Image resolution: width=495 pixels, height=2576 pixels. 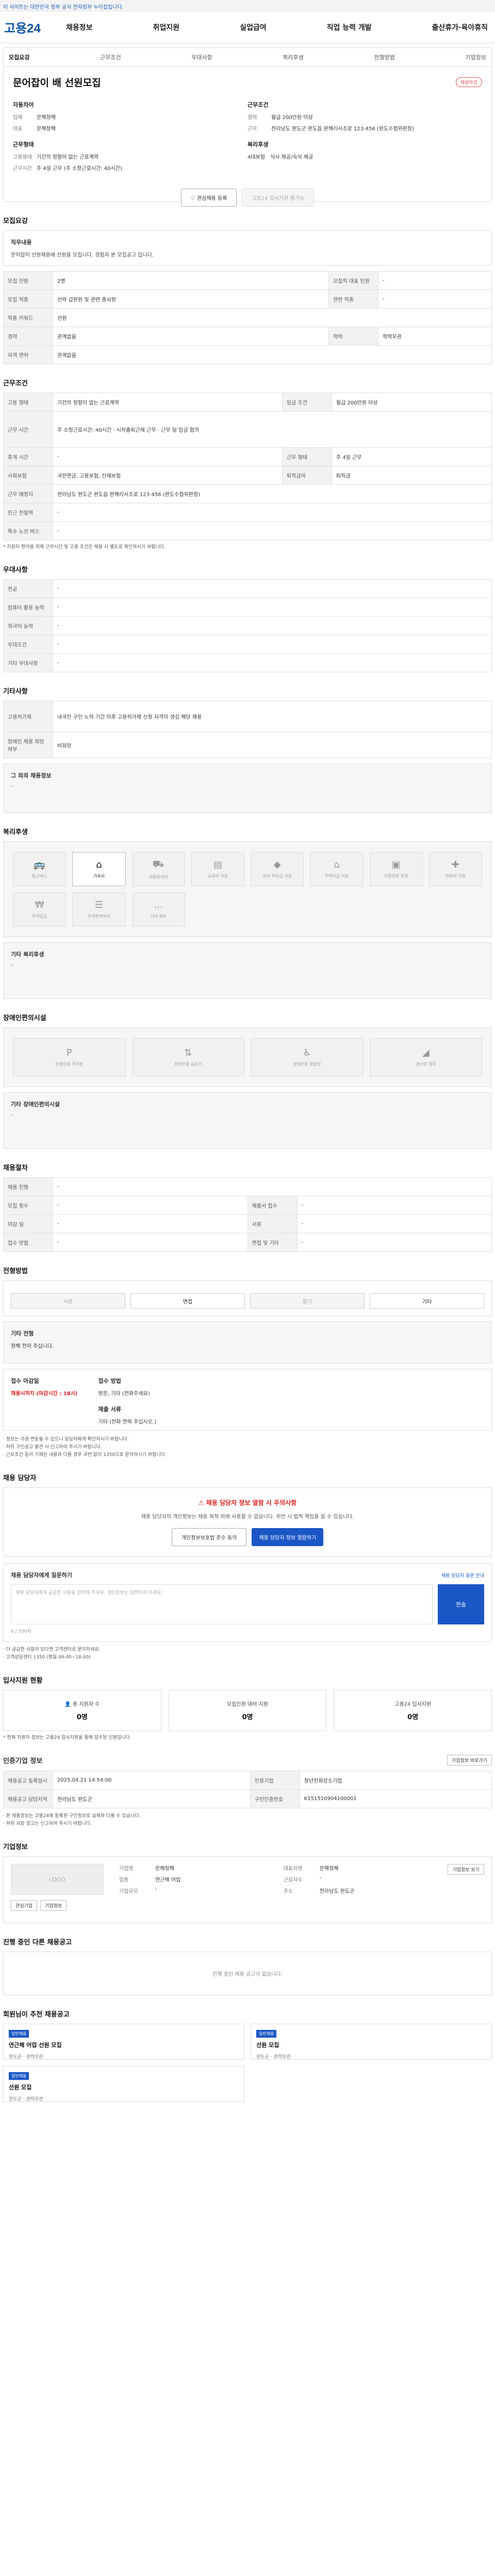 I want to click on value: -, so click(x=156, y=1889).